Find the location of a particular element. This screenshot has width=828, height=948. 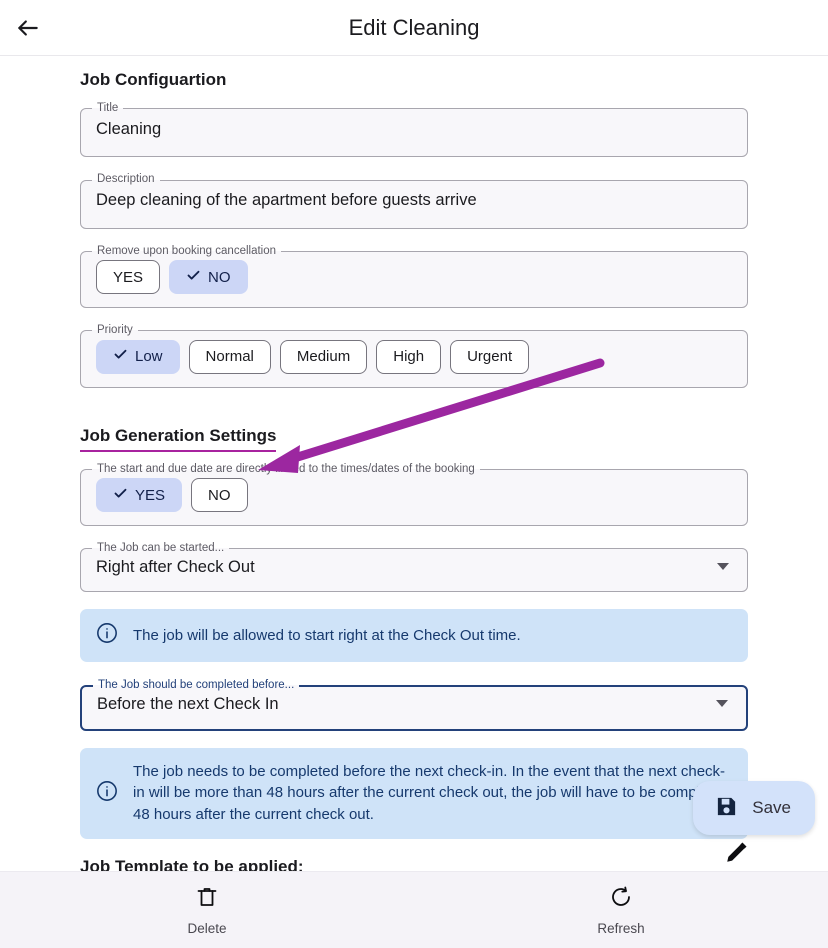

priority-option-high: High is located at coordinates (409, 356).